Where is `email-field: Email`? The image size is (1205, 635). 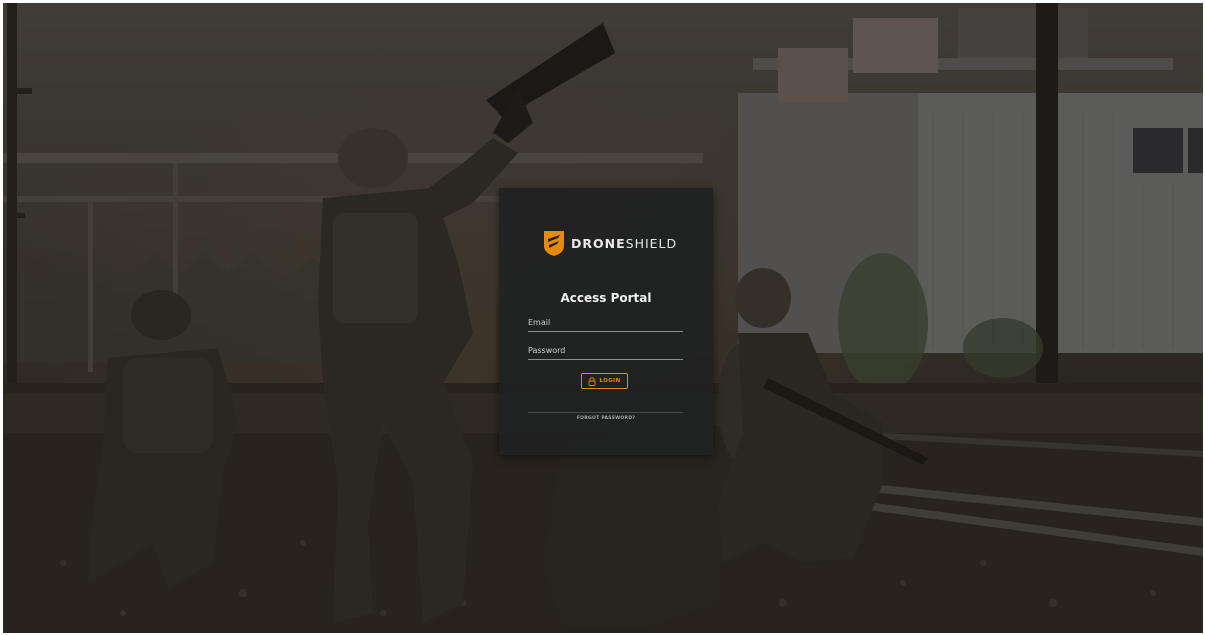 email-field: Email is located at coordinates (605, 324).